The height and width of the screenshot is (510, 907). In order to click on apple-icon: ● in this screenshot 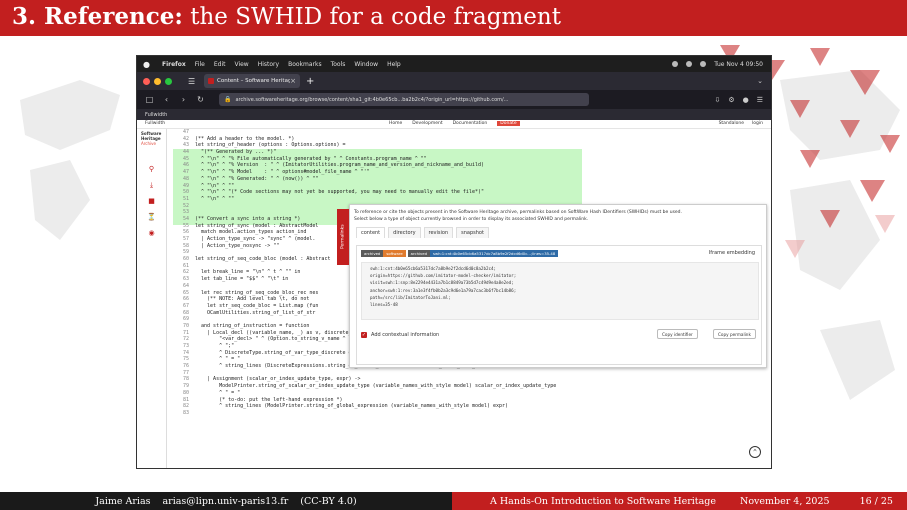, I will do `click(148, 64)`.